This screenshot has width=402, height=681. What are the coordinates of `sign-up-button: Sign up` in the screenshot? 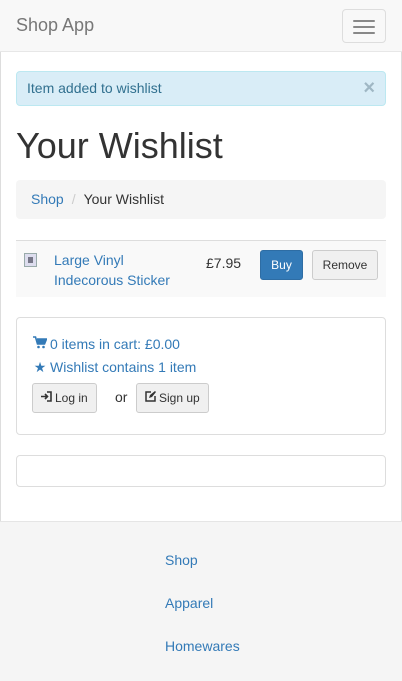 It's located at (172, 398).